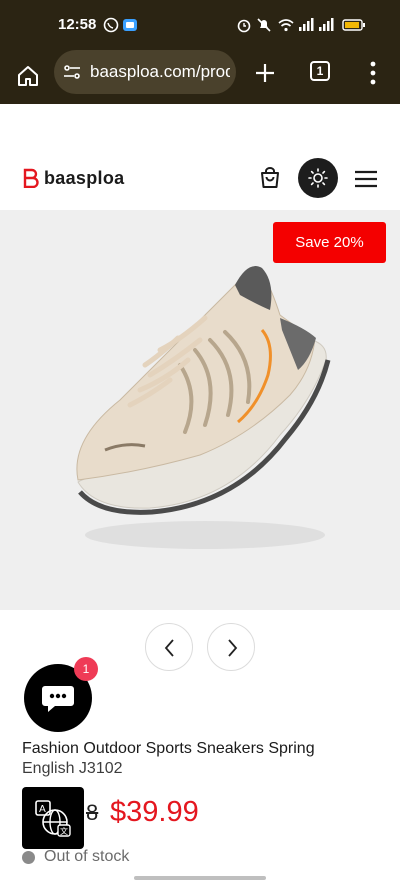 The image size is (400, 888). I want to click on translate-icon: A 文, so click(53, 818).